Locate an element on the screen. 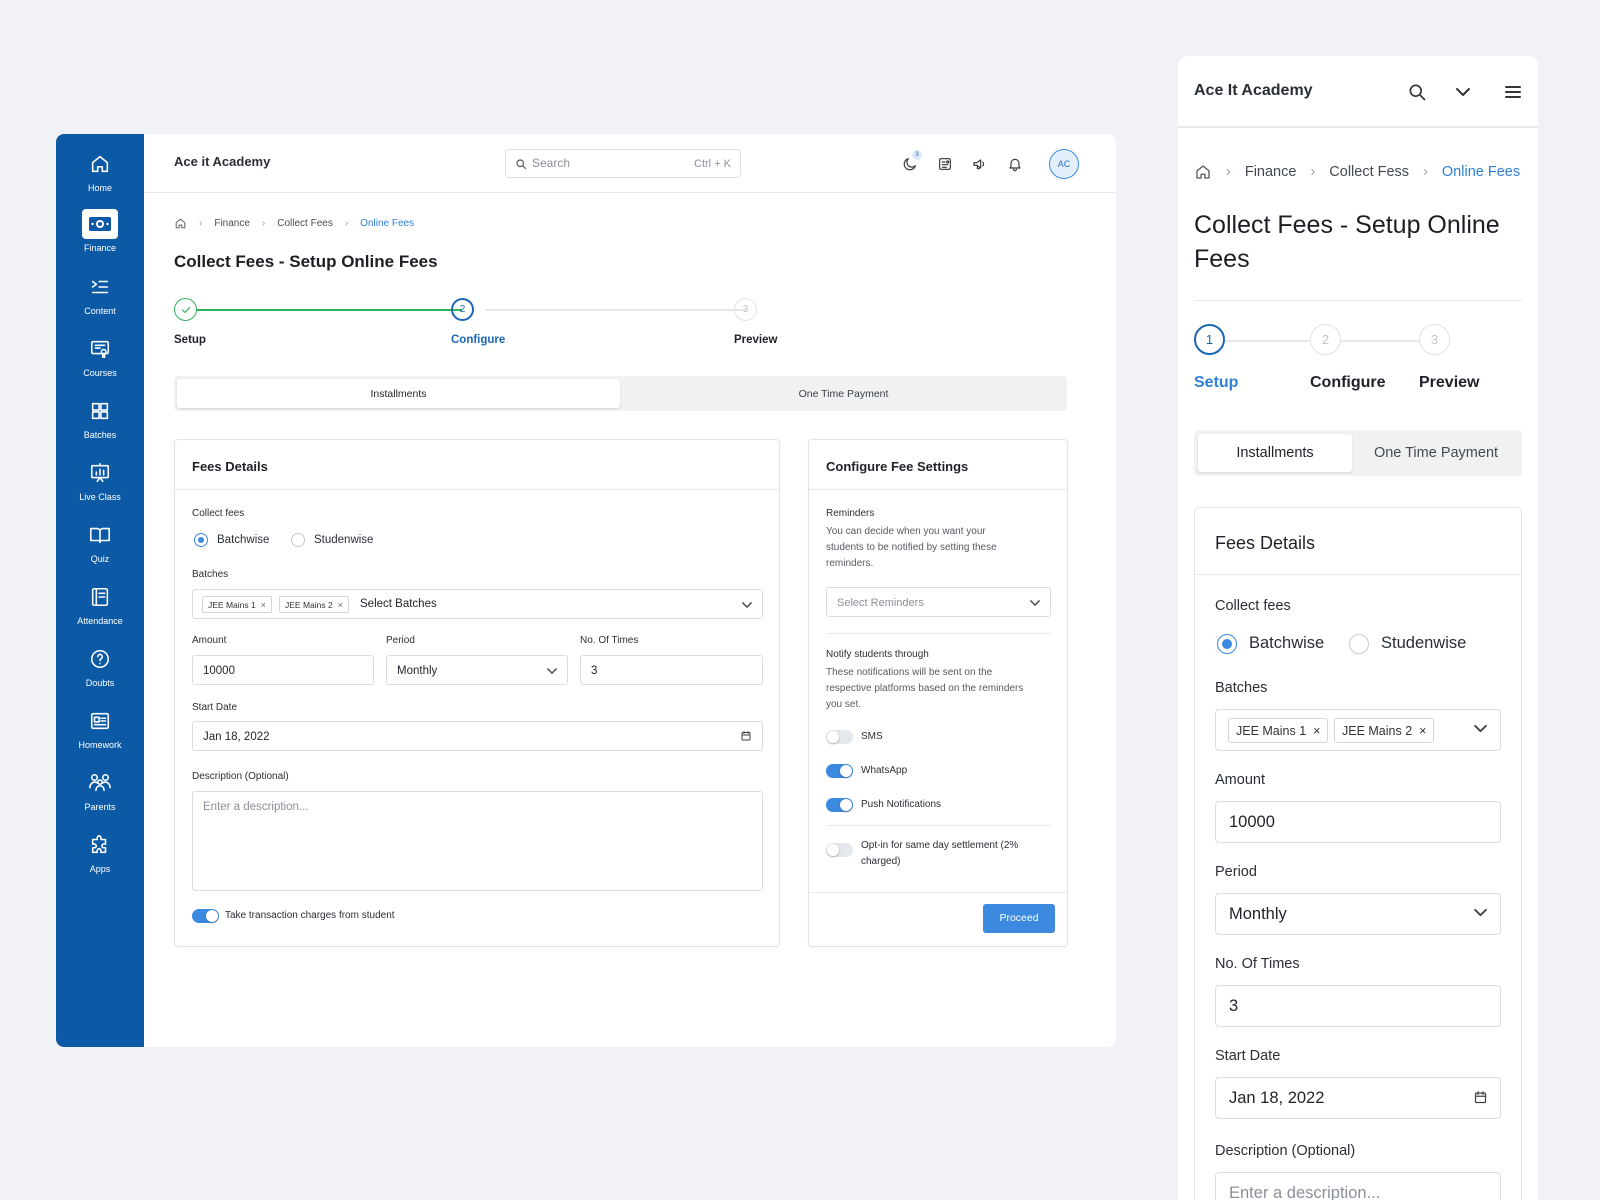 This screenshot has width=1600, height=1200. times-label: No. Of Times is located at coordinates (1257, 964).